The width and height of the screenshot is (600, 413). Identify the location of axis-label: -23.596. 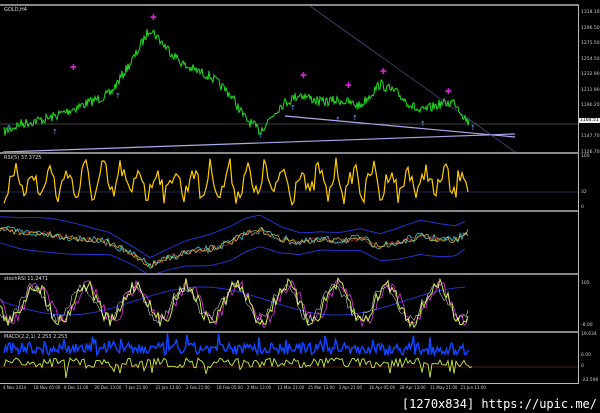
(590, 380).